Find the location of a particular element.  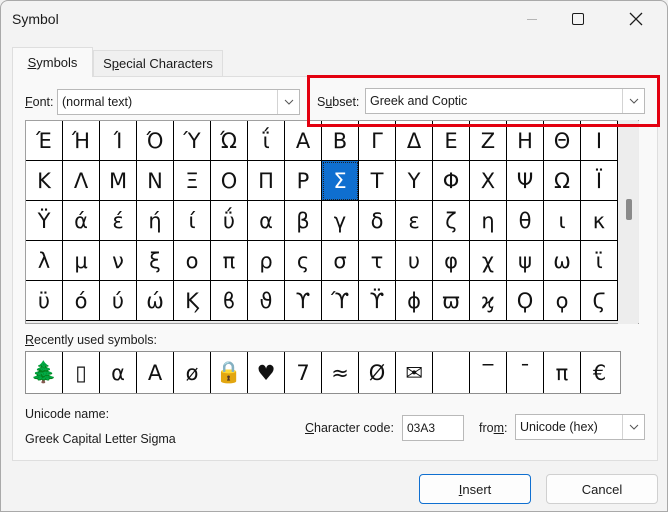

recent-symbol: € is located at coordinates (599, 372).